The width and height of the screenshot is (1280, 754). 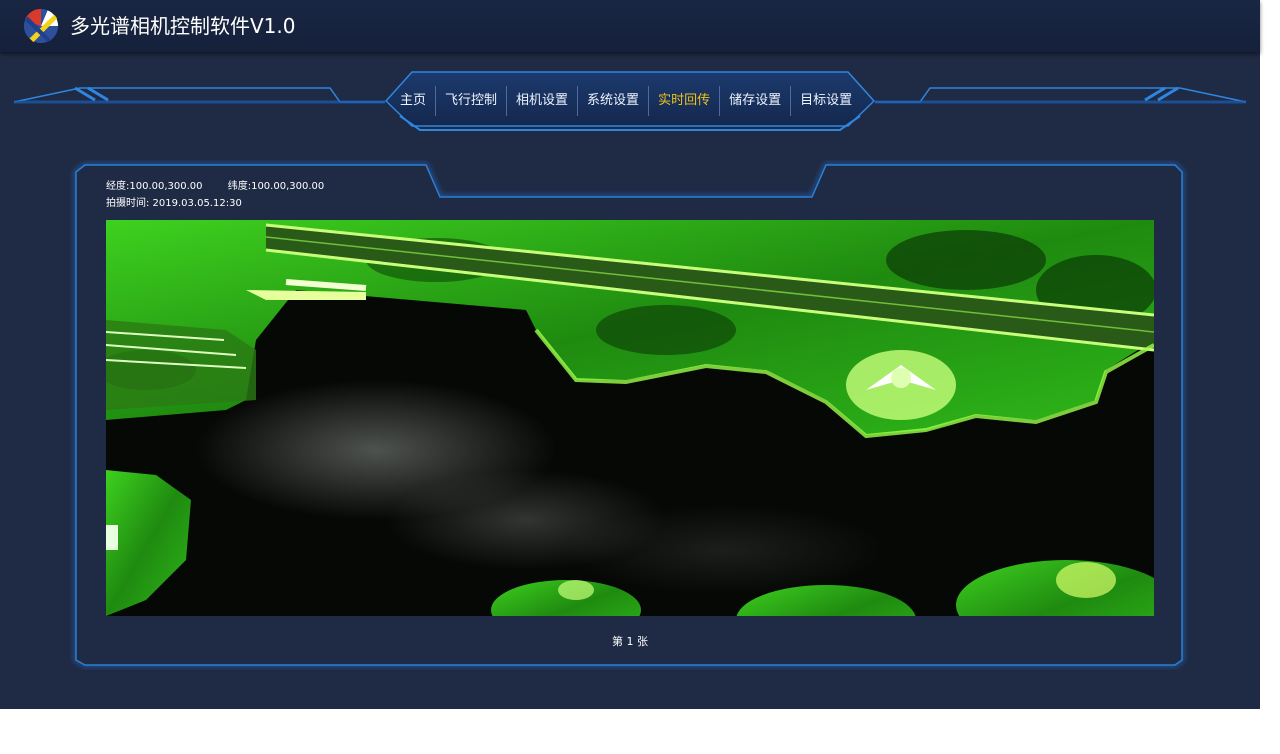 I want to click on nav-item-home: 主页, so click(x=414, y=101).